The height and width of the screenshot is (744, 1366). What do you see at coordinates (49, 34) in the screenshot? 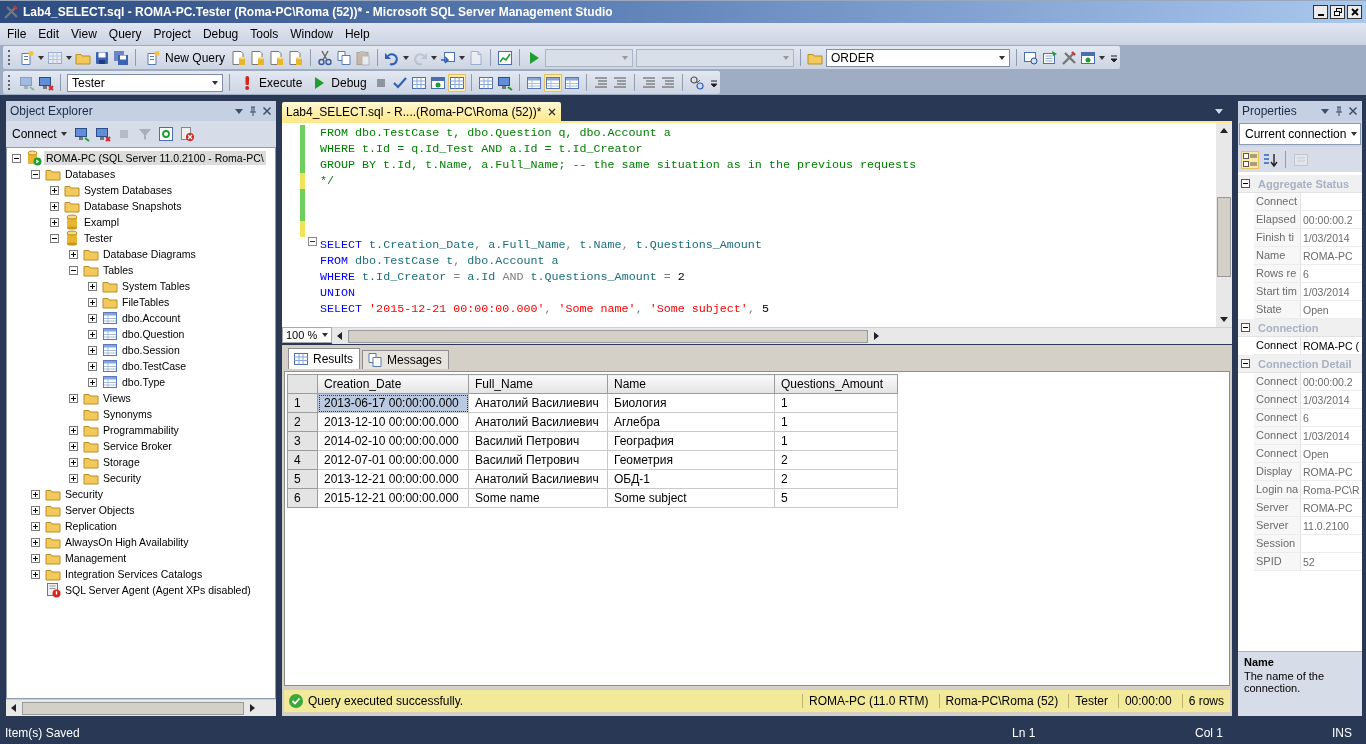
I see `menu-item: Edit` at bounding box center [49, 34].